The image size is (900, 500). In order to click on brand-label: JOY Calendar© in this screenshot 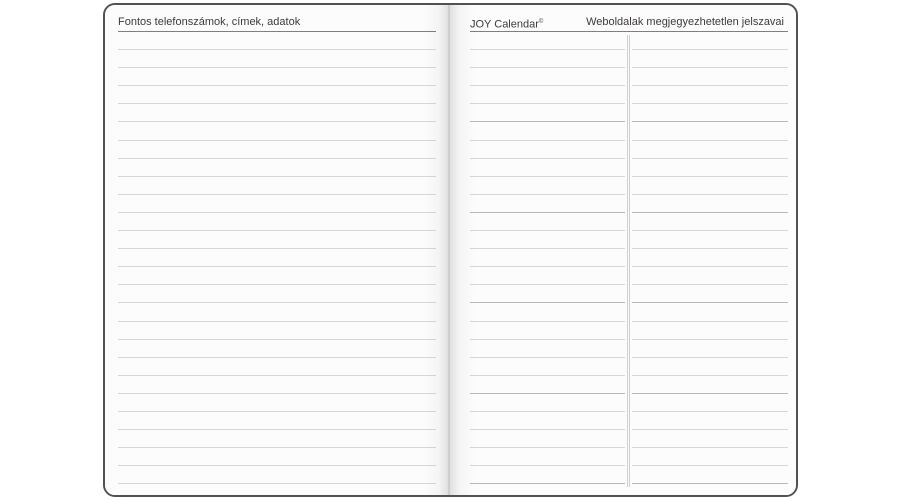, I will do `click(507, 24)`.